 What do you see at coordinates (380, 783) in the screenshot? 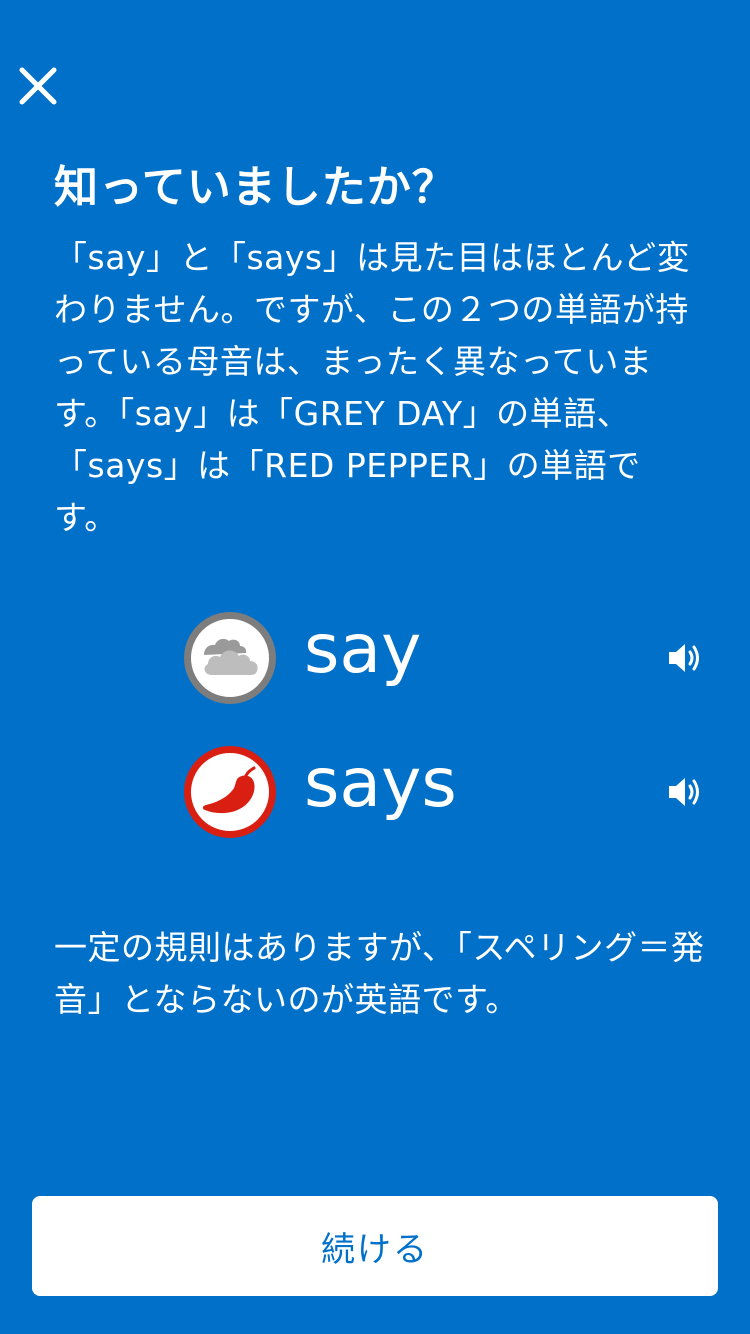
I see `word-says: says` at bounding box center [380, 783].